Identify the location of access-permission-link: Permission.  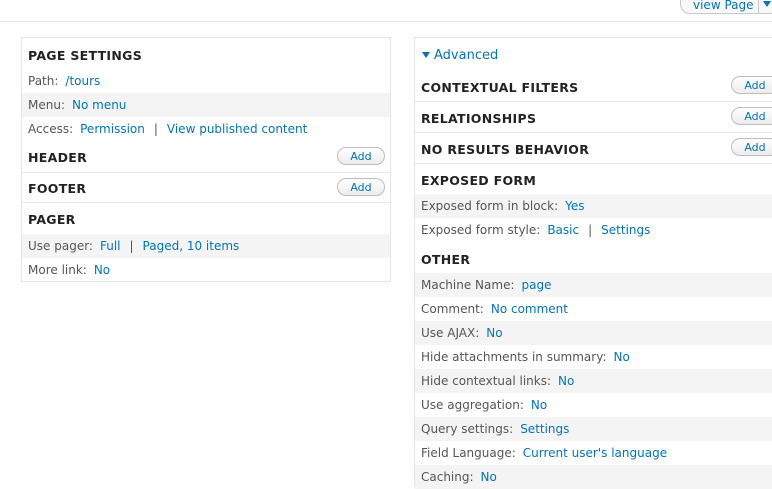
(112, 129).